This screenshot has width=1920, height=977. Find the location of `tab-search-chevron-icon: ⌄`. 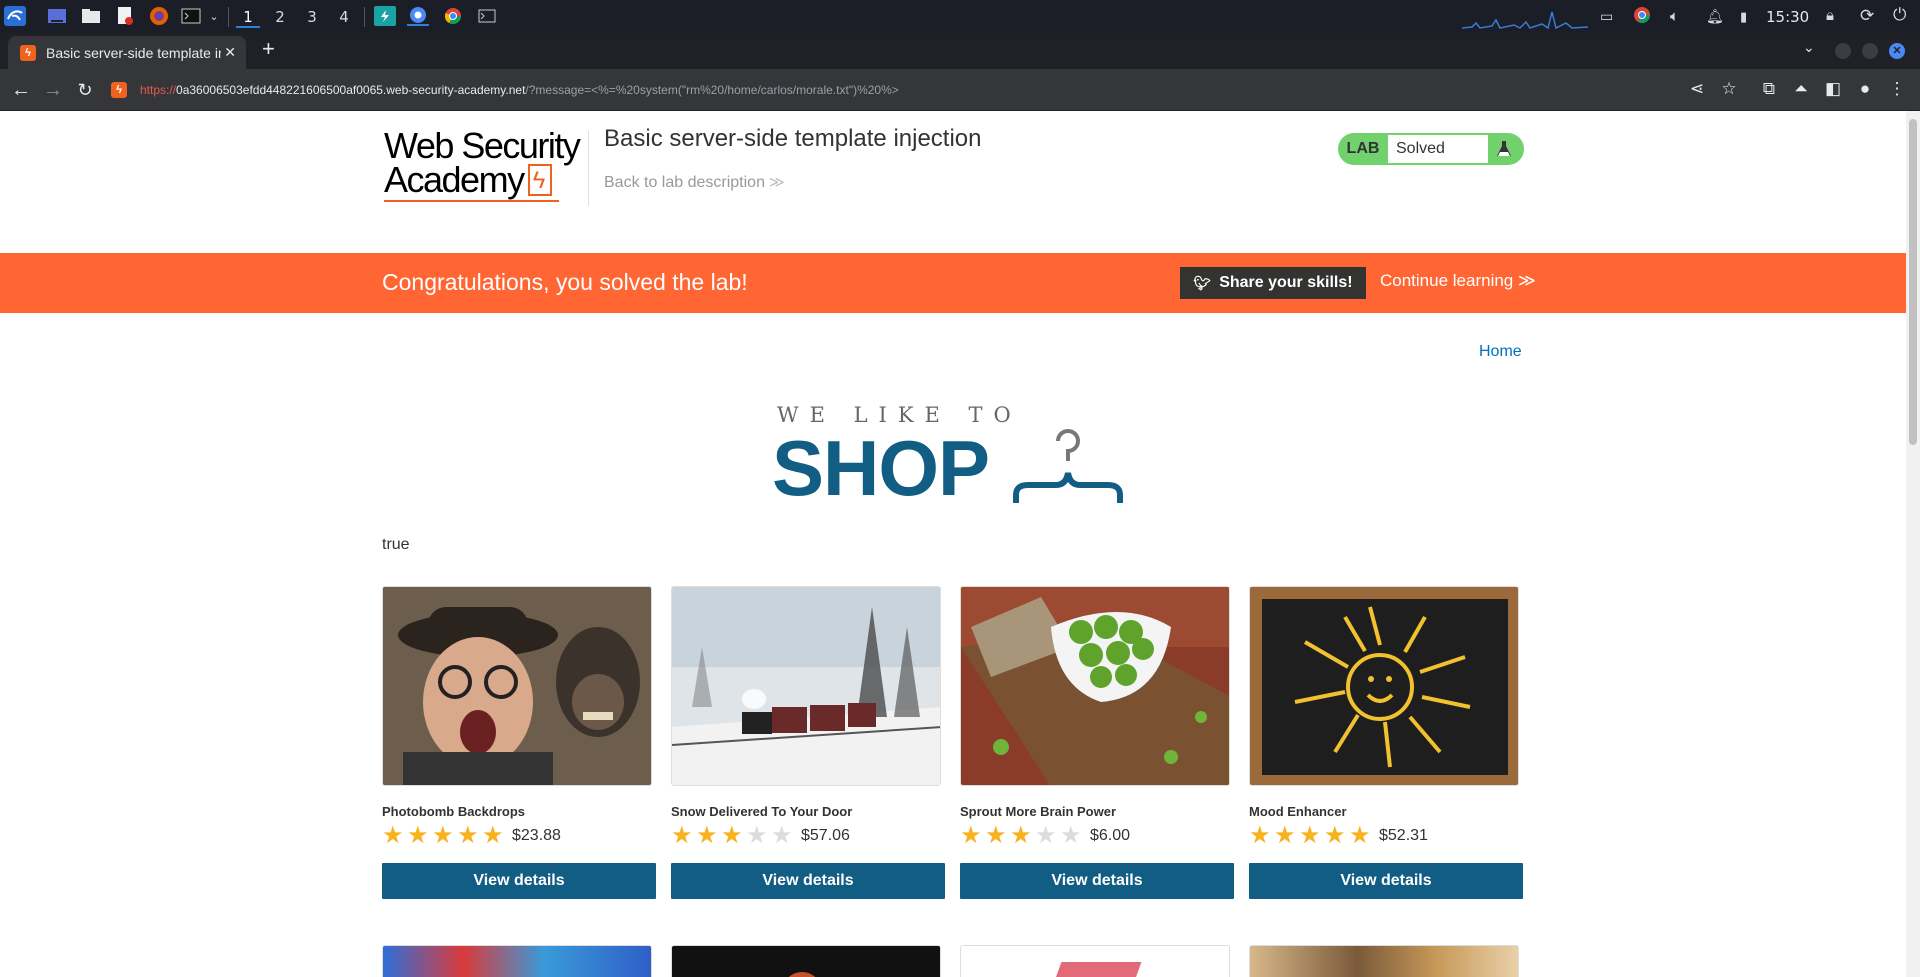

tab-search-chevron-icon: ⌄ is located at coordinates (1809, 47).